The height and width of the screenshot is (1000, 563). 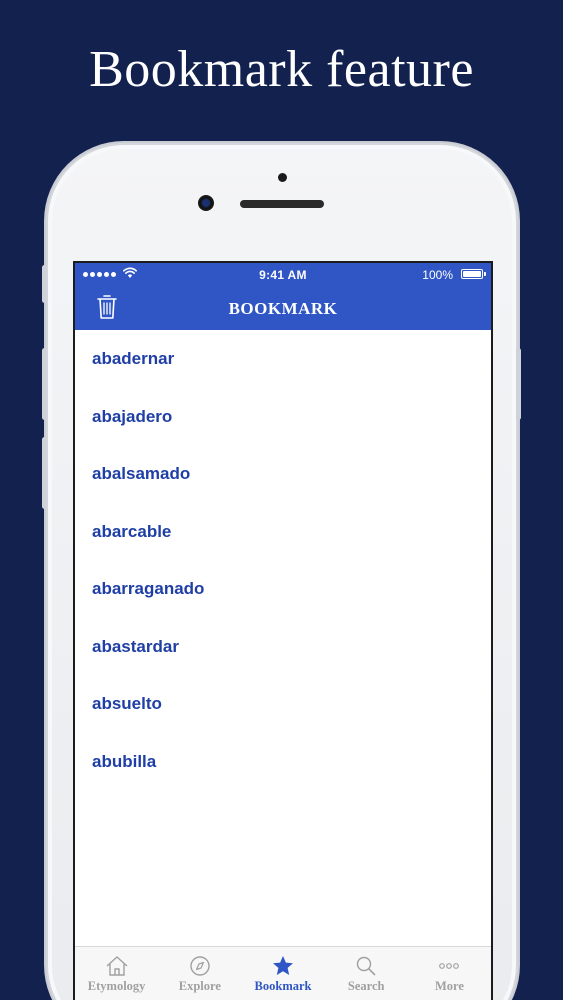 I want to click on battery-fill, so click(x=472, y=274).